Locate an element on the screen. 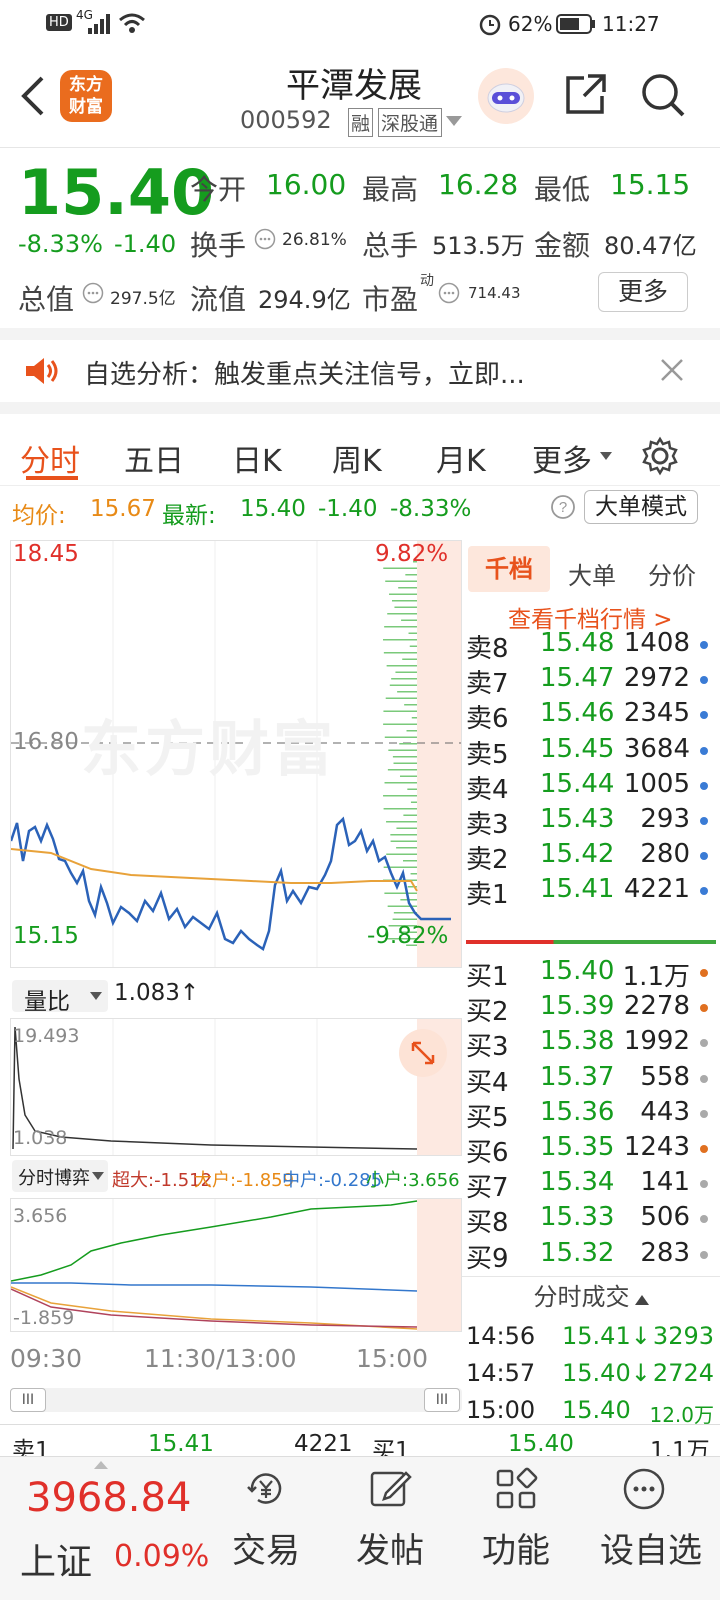  trade-row: 14:57 15.40↓ 2724 is located at coordinates (591, 1377).